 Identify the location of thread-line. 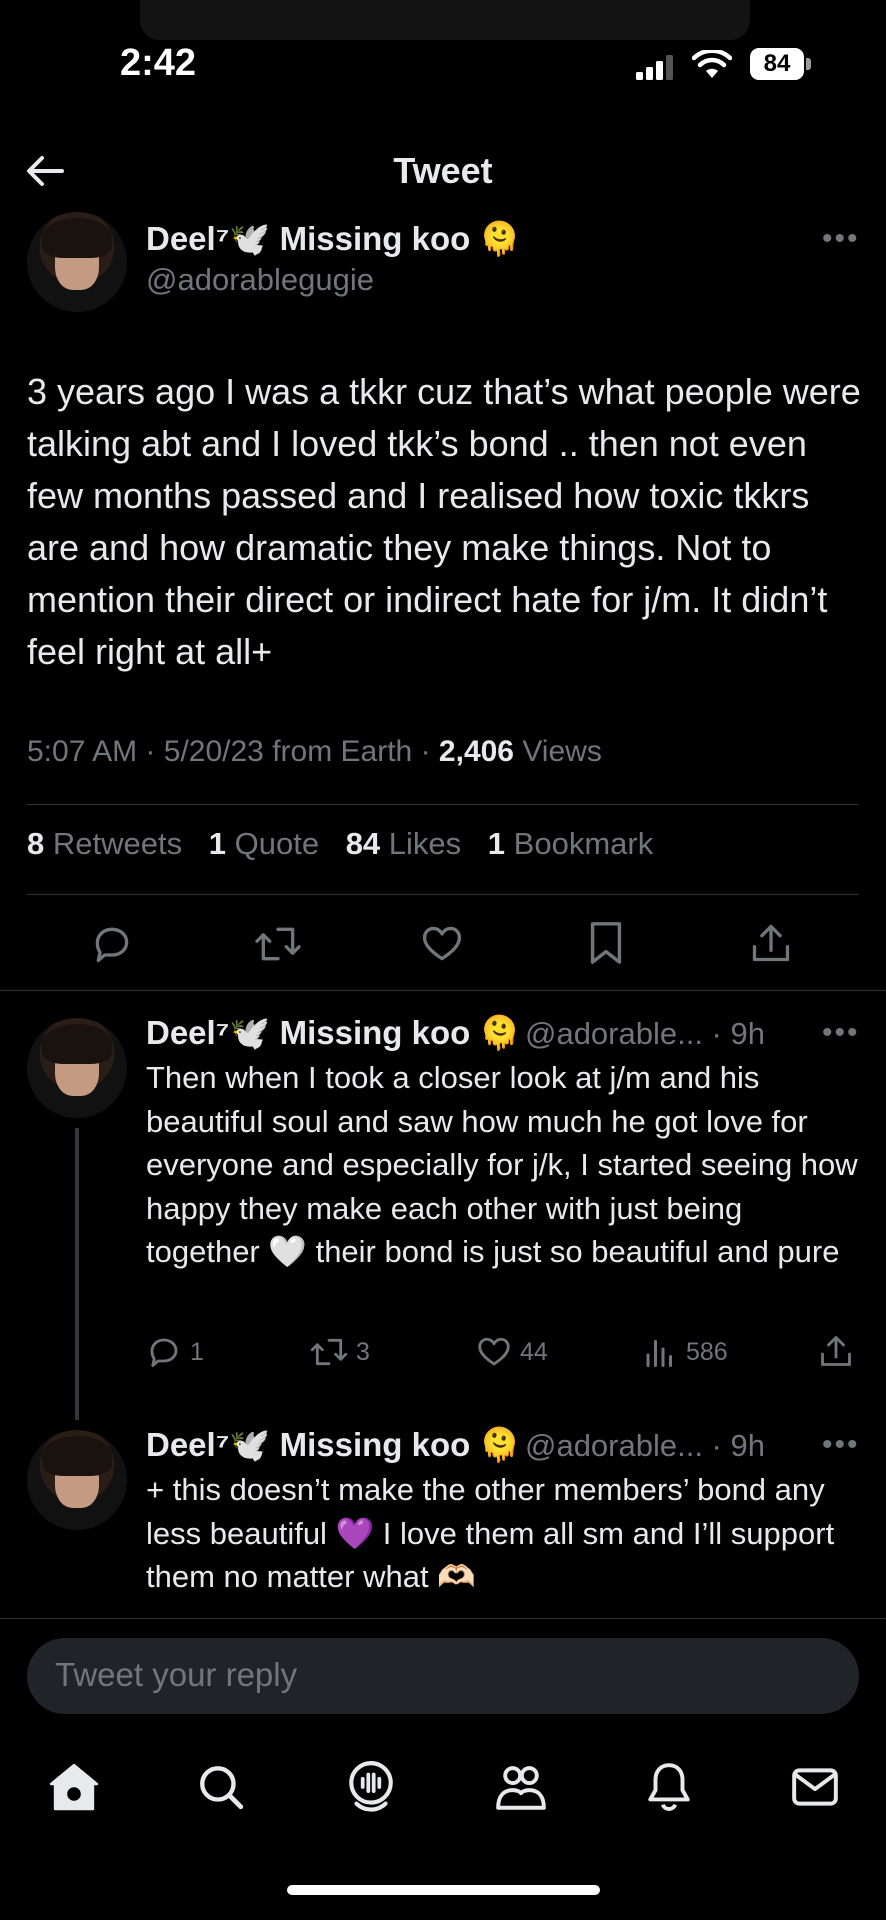
(77, 1274).